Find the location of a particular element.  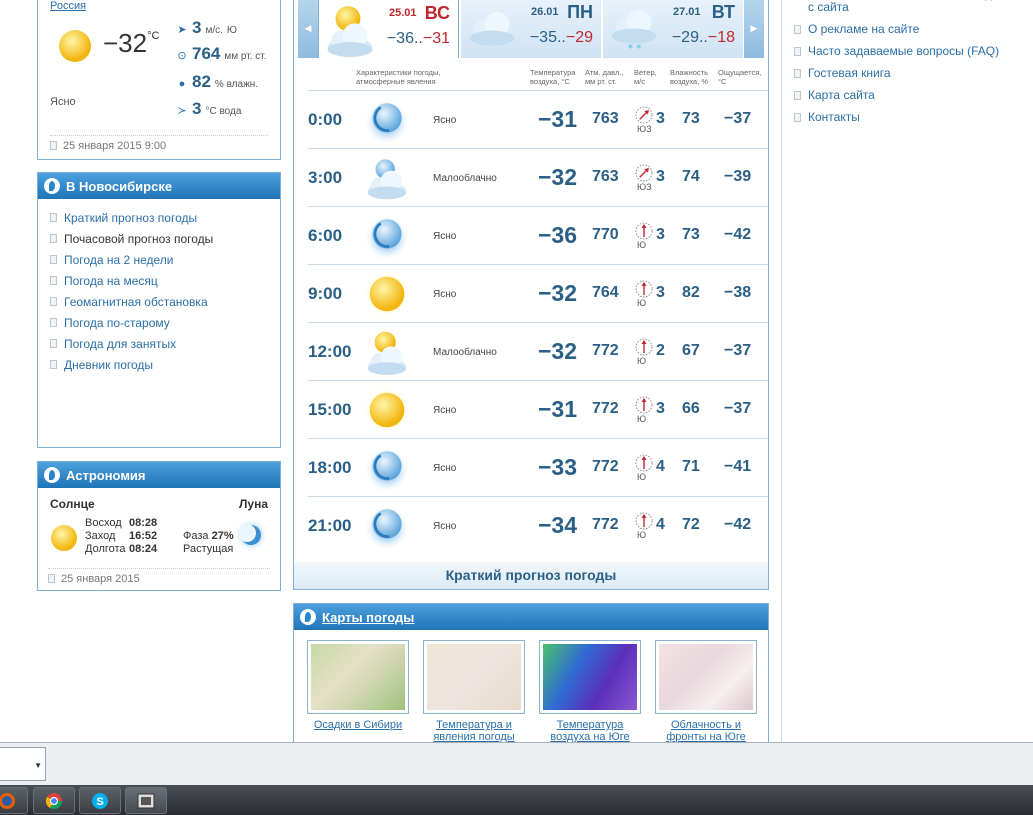

row-temperature: −32 is located at coordinates (557, 293).